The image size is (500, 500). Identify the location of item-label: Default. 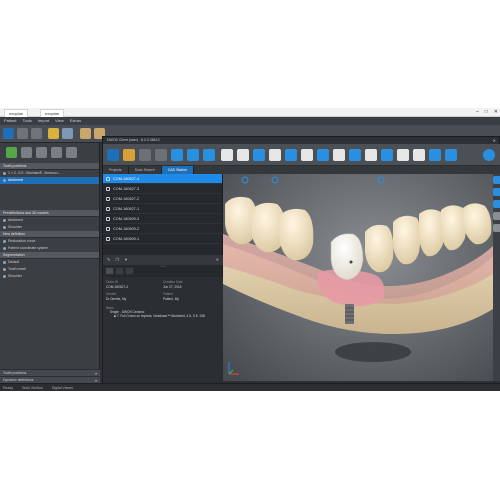
(14, 262).